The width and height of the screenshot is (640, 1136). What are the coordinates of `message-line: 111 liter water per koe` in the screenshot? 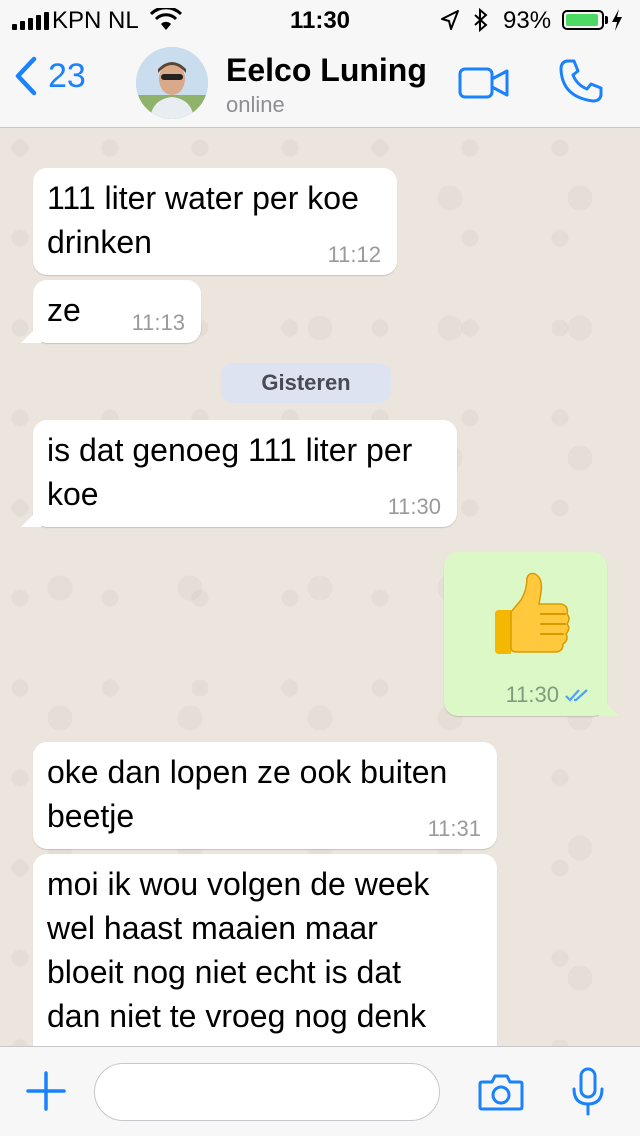 It's located at (203, 198).